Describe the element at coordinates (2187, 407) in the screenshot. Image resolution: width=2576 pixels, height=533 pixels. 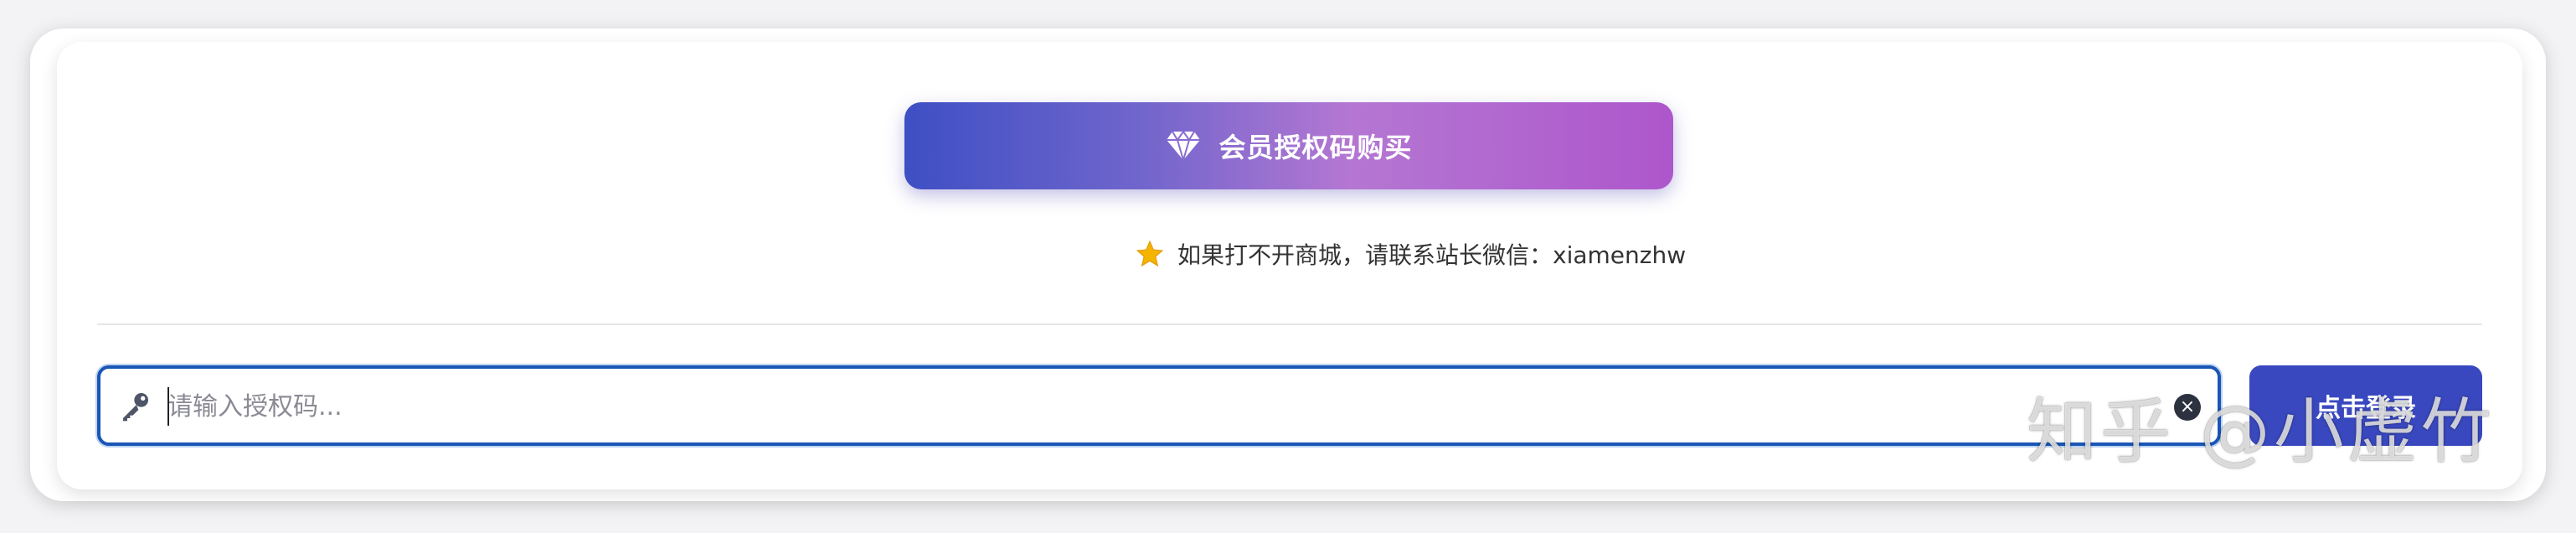
I see `clear-icon: ×` at that location.